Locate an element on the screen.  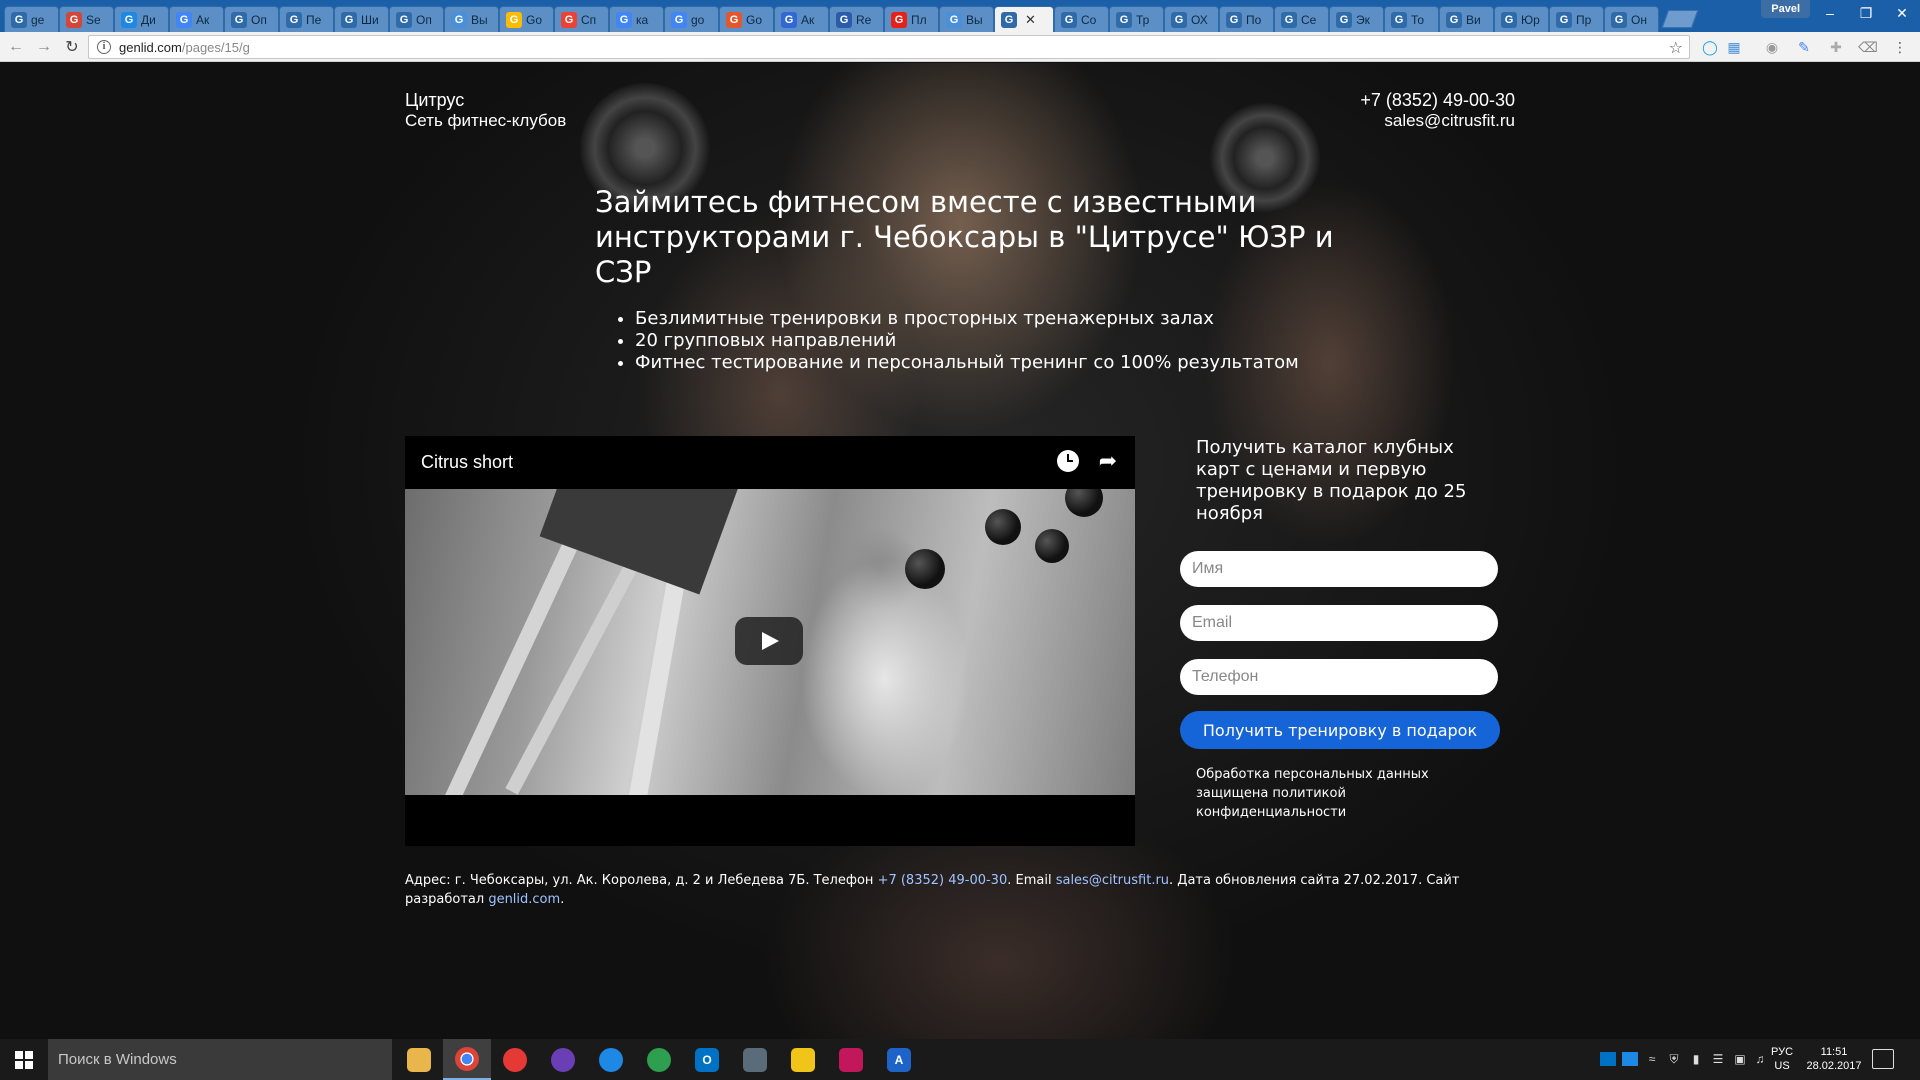
puzzle-extension-icon: ✚ is located at coordinates (1836, 47).